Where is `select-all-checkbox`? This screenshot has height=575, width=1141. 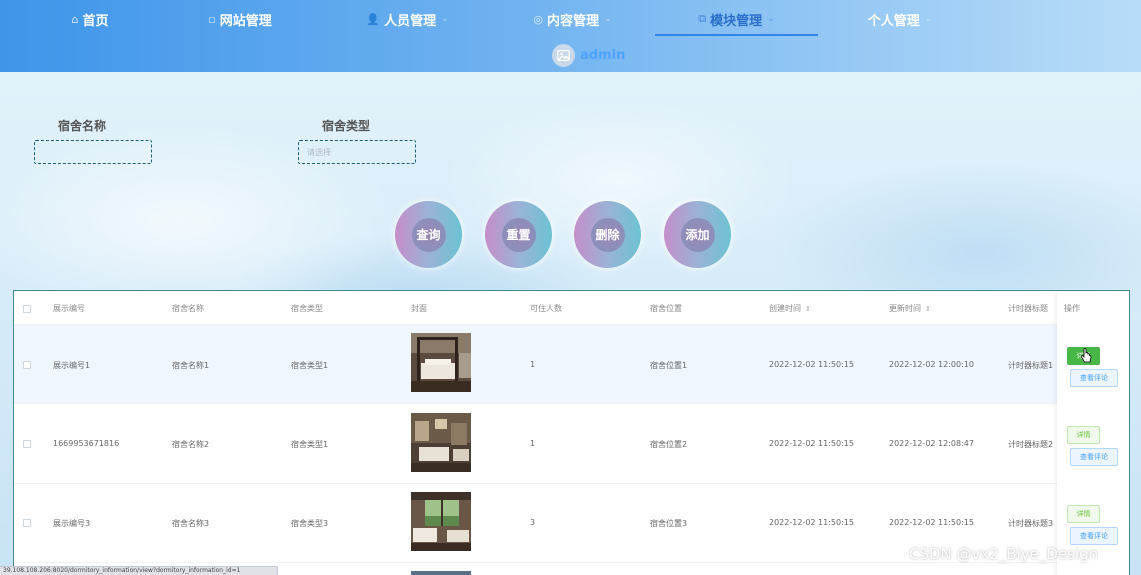 select-all-checkbox is located at coordinates (27, 309).